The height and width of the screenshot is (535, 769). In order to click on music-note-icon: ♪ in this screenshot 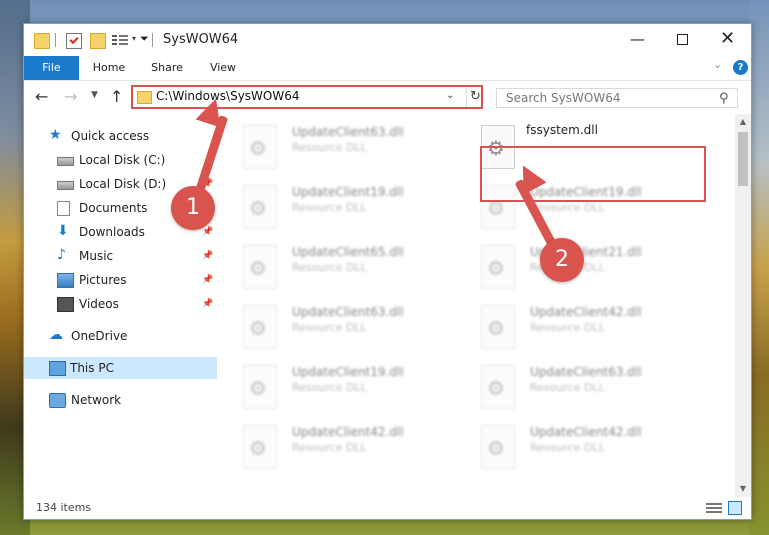, I will do `click(61, 255)`.